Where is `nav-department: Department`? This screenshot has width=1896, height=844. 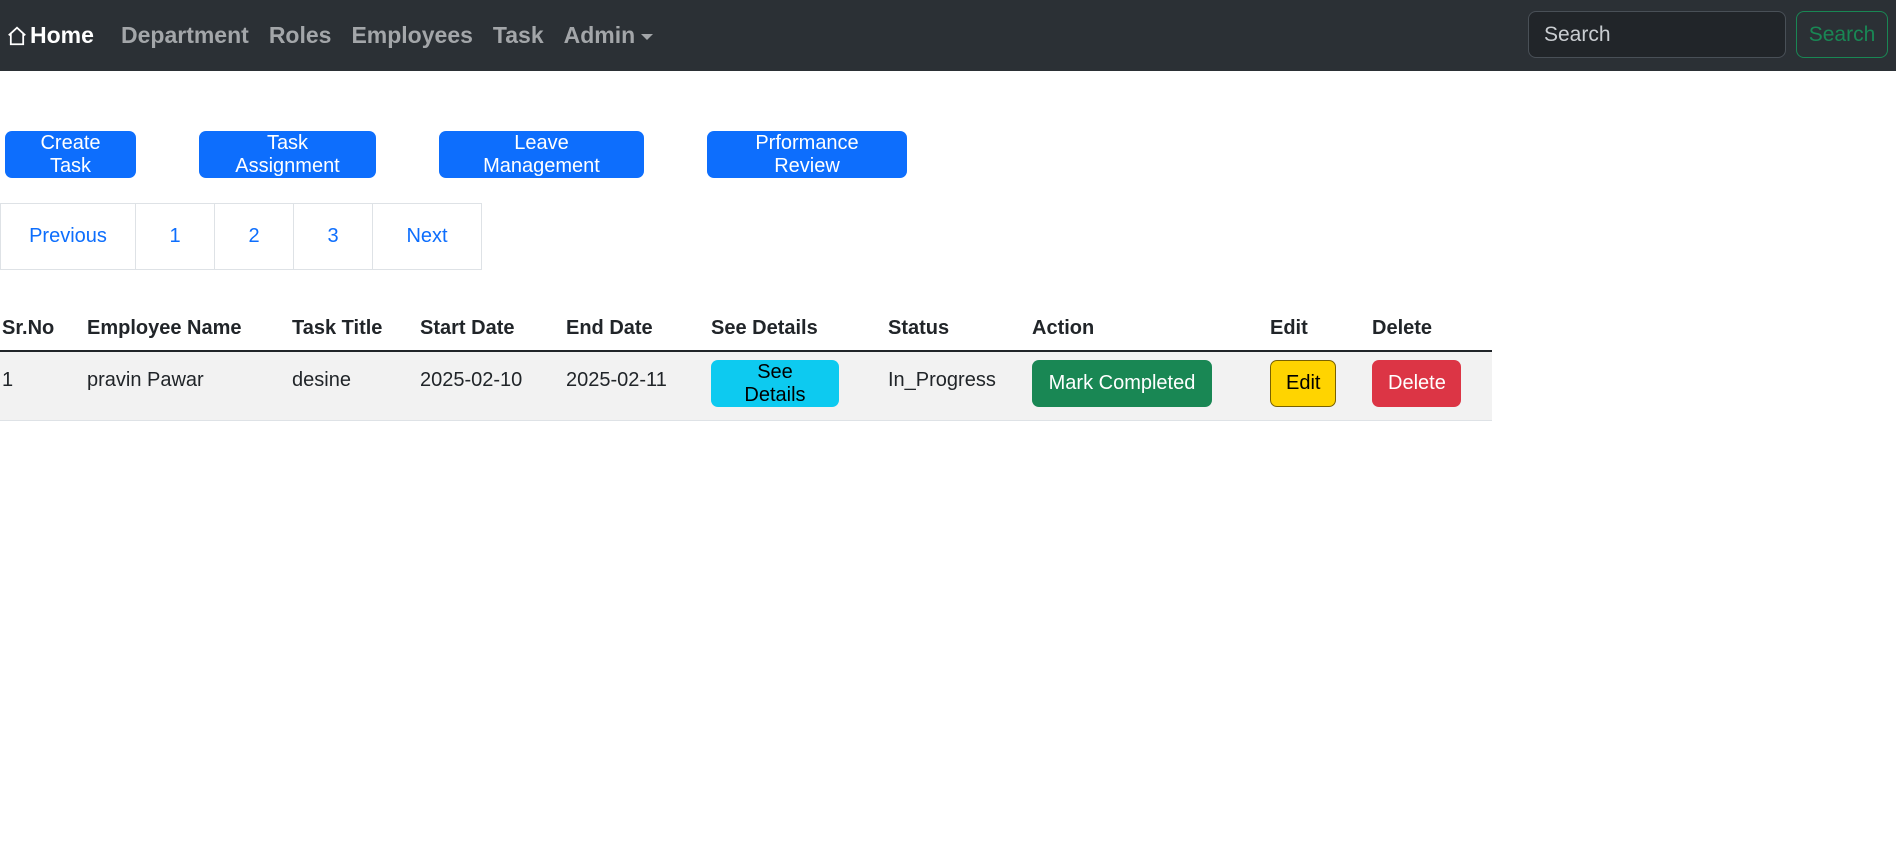
nav-department: Department is located at coordinates (185, 35).